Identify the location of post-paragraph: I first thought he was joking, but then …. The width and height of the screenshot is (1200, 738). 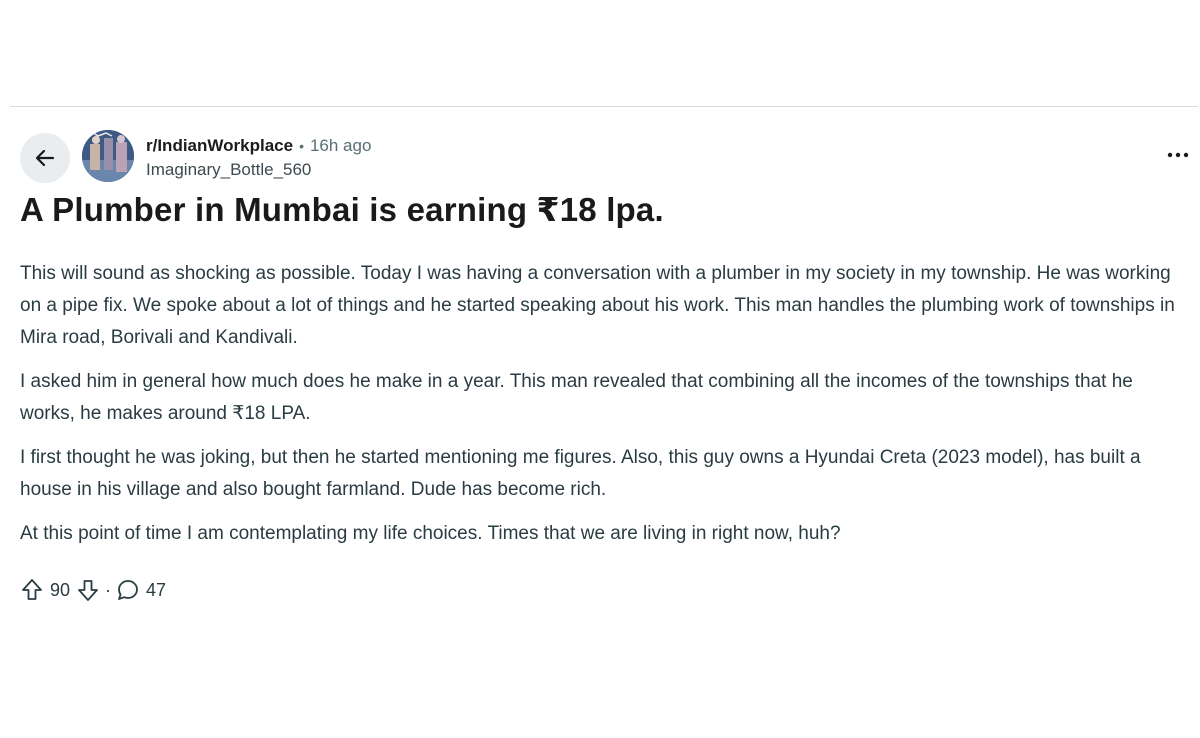
(580, 473).